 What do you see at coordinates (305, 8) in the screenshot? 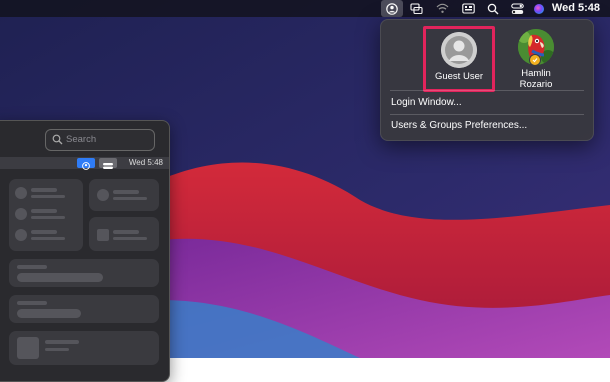
I see `menu-bar: Wed 5:48` at bounding box center [305, 8].